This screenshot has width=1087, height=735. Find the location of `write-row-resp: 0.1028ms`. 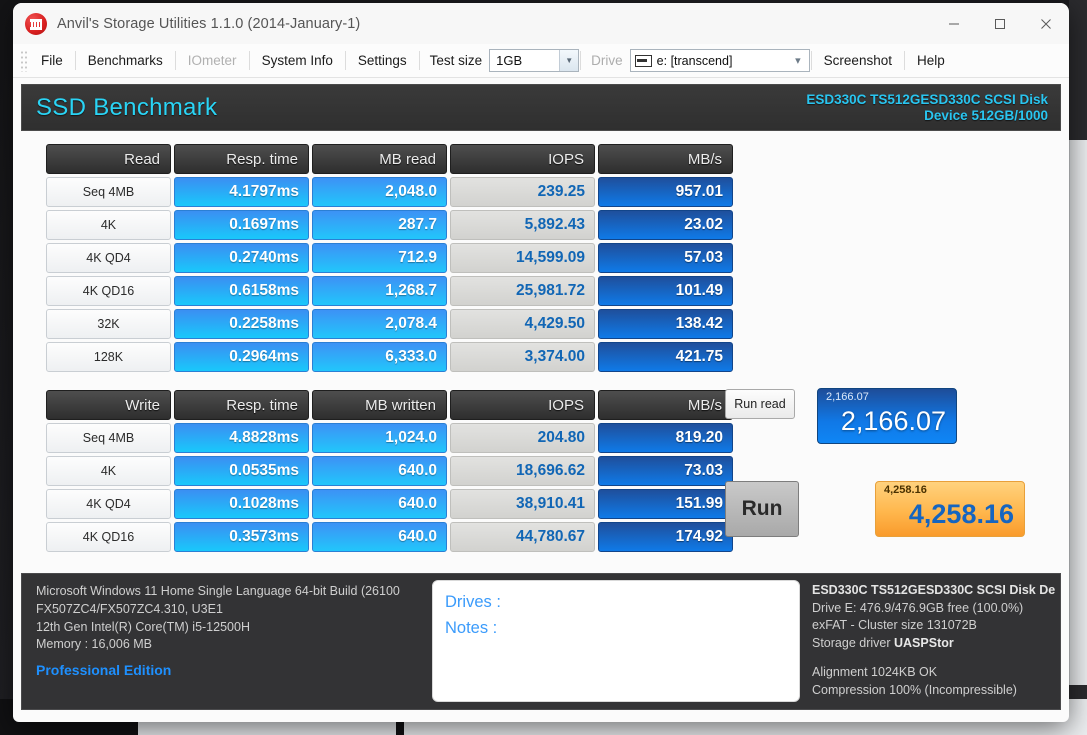

write-row-resp: 0.1028ms is located at coordinates (241, 504).